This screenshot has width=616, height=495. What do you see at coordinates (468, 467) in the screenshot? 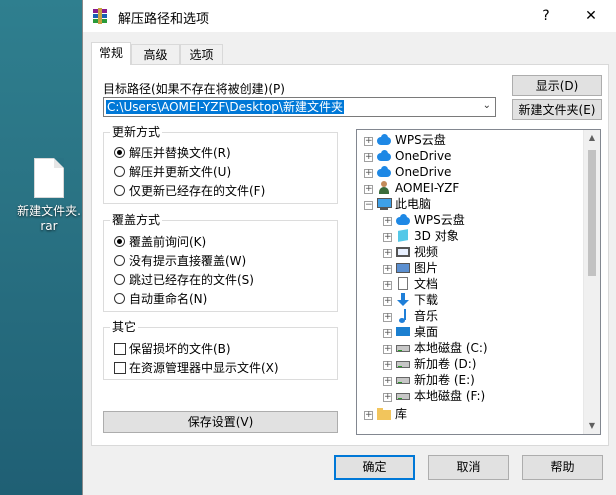
I see `cancel-button: 取消` at bounding box center [468, 467].